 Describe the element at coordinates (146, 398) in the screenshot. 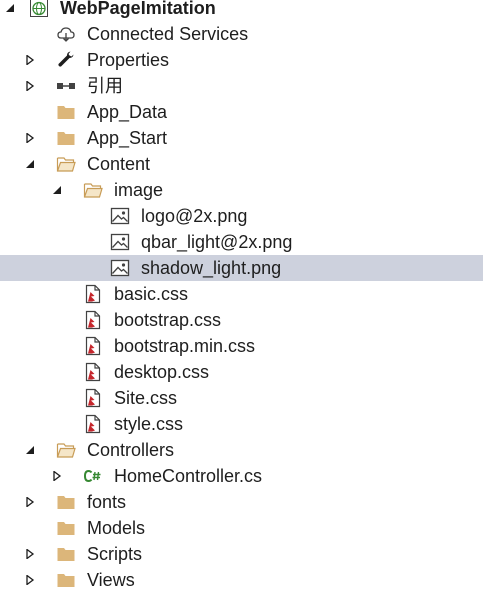

I see `tree-item-label: Site.css` at that location.